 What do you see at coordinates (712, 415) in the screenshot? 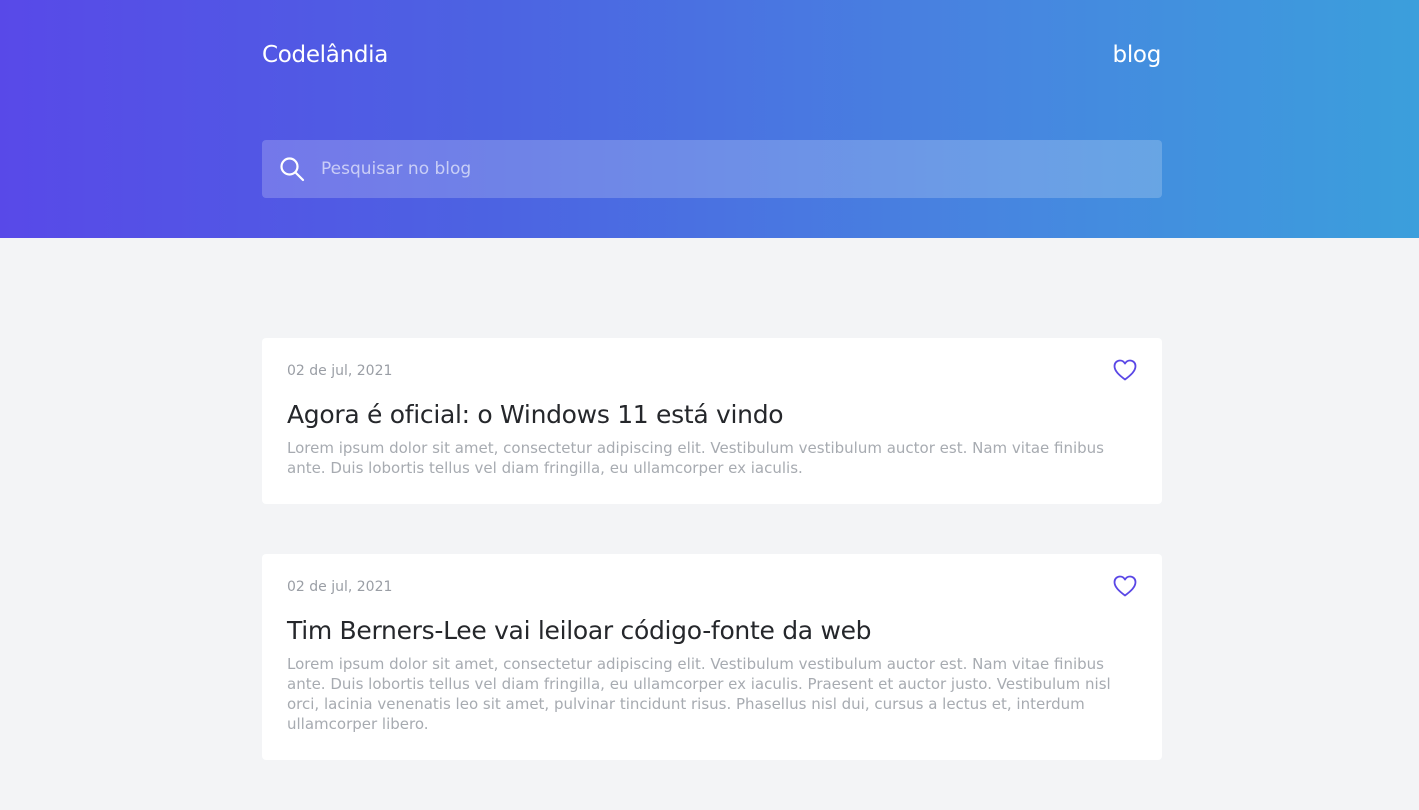
I see `post-title: Agora é oficial: o Windows 11 está vindo` at bounding box center [712, 415].